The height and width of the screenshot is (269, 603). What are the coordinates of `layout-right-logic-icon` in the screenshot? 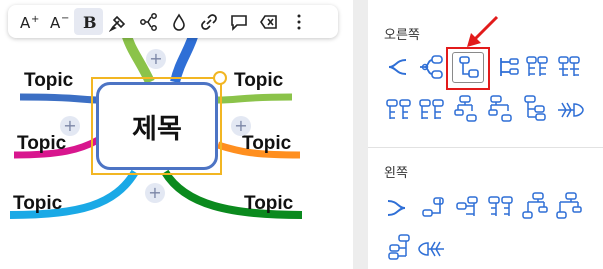 It's located at (431, 67).